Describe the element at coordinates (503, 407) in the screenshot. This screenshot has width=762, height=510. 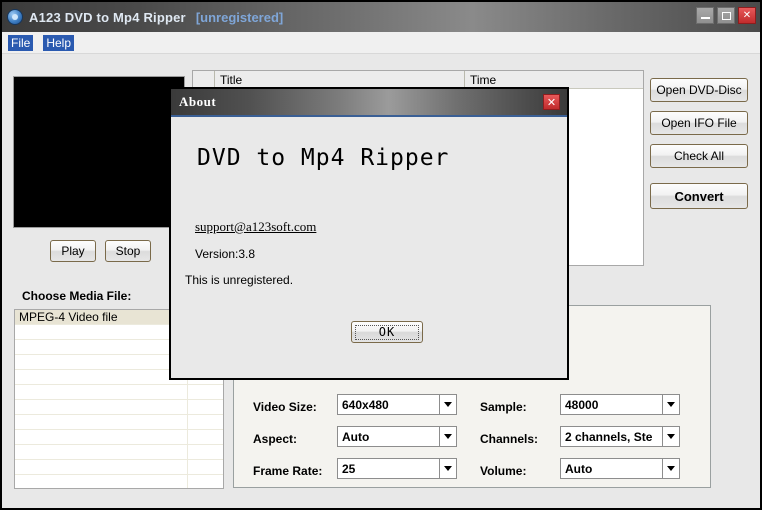
I see `sample-label: Sample:` at that location.